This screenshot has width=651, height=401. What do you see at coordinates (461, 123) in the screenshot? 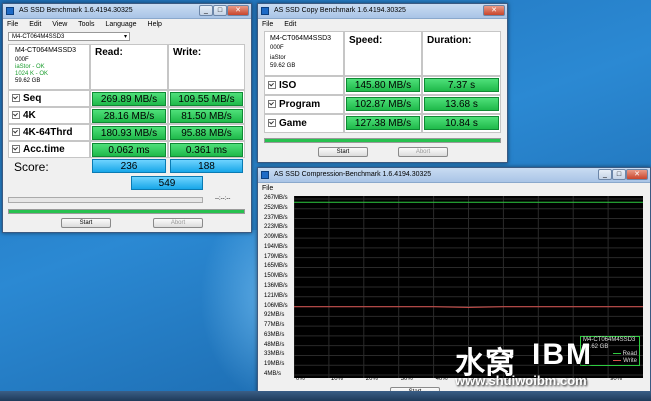
I see `game-duration-value: 10.84 s` at bounding box center [461, 123].